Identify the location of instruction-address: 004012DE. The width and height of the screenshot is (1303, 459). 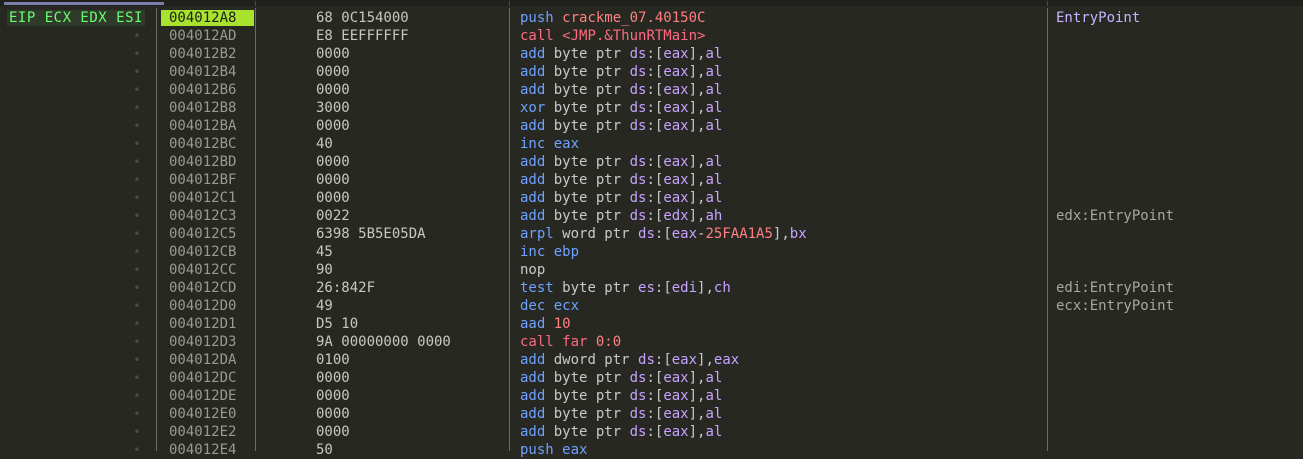
(202, 396).